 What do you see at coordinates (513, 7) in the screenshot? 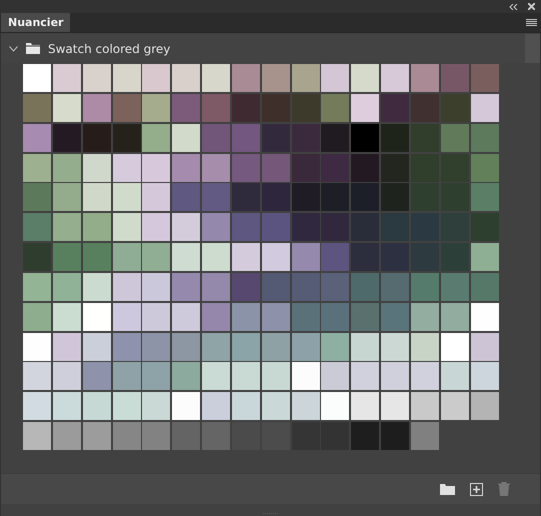
I see `collapse-icon` at bounding box center [513, 7].